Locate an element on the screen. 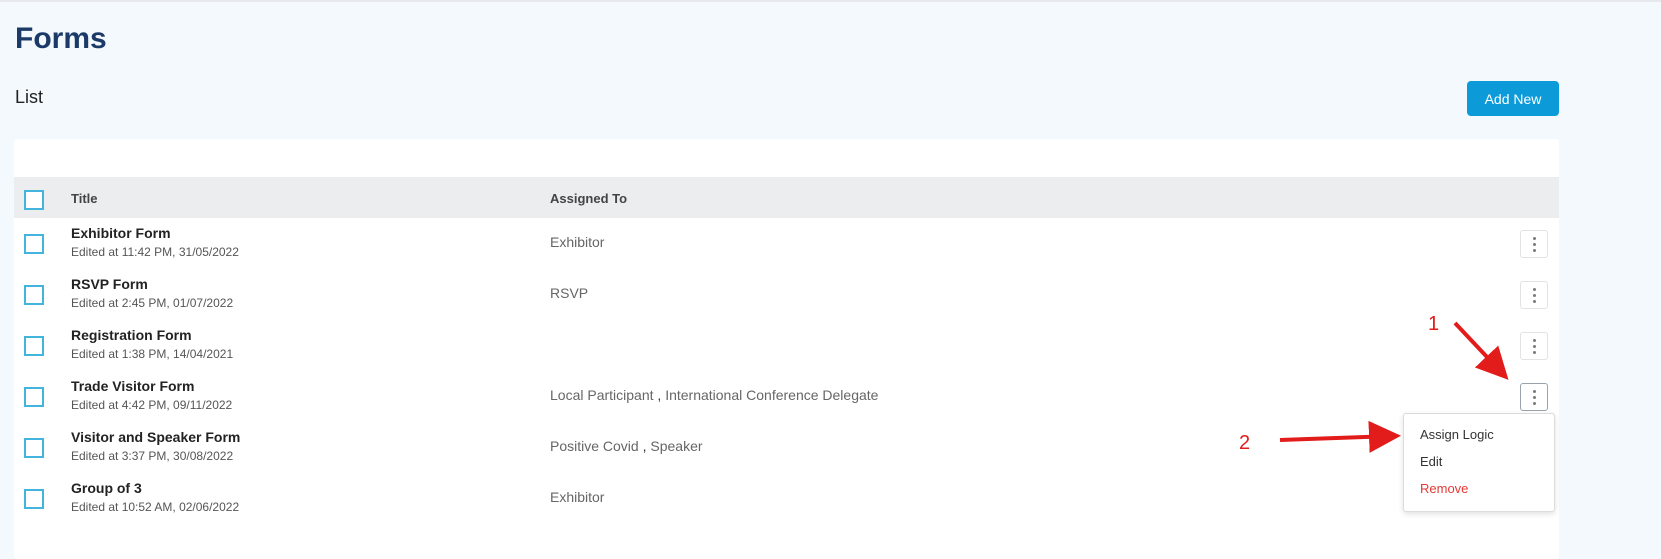 Image resolution: width=1661 pixels, height=559 pixels. column-header-title: Title is located at coordinates (84, 198).